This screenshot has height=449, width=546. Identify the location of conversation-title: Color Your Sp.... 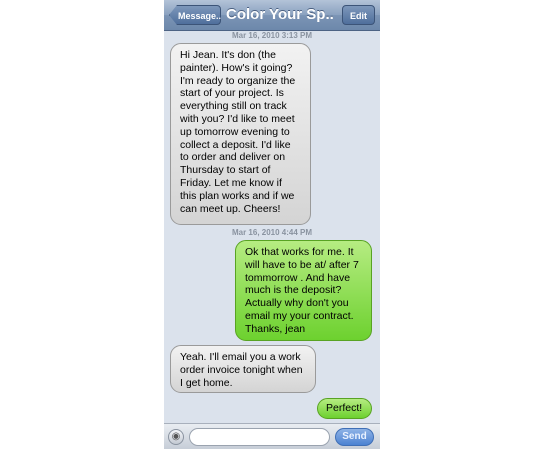
(280, 14).